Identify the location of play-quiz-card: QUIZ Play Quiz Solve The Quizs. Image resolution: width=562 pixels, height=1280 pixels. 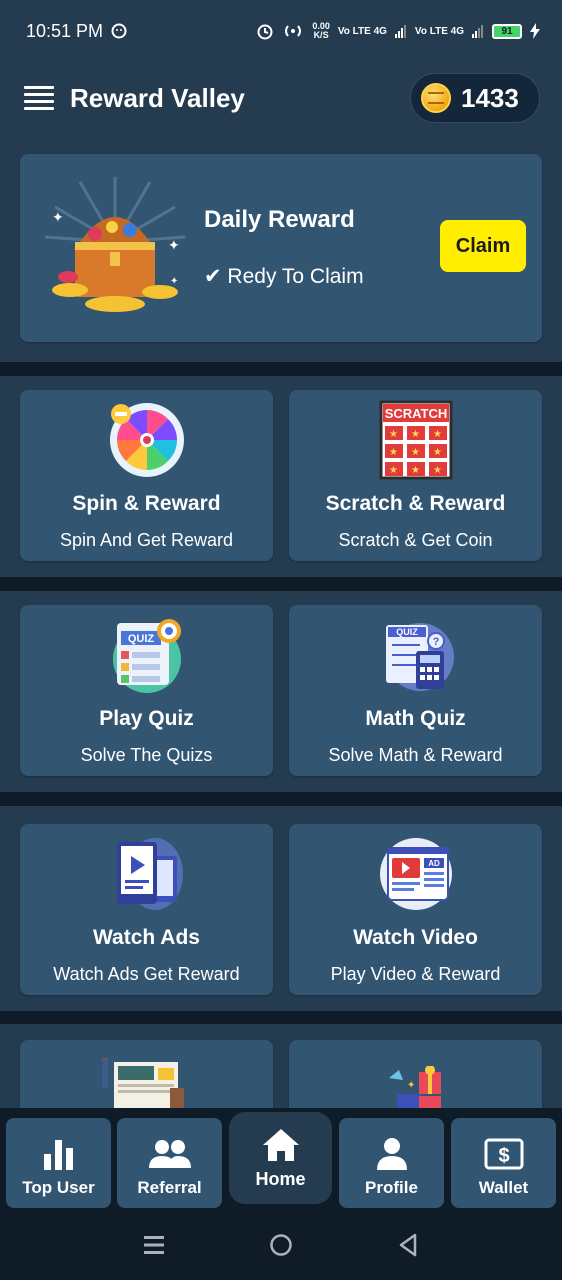
(146, 690).